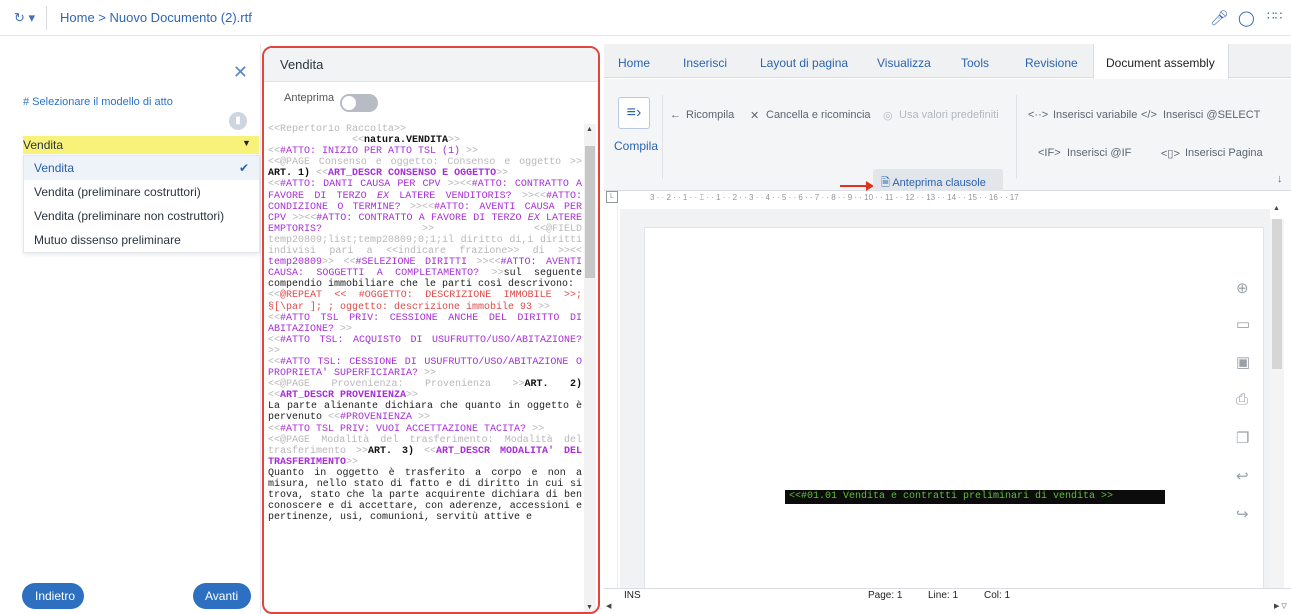  I want to click on if-icon: <IF>, so click(1049, 153).